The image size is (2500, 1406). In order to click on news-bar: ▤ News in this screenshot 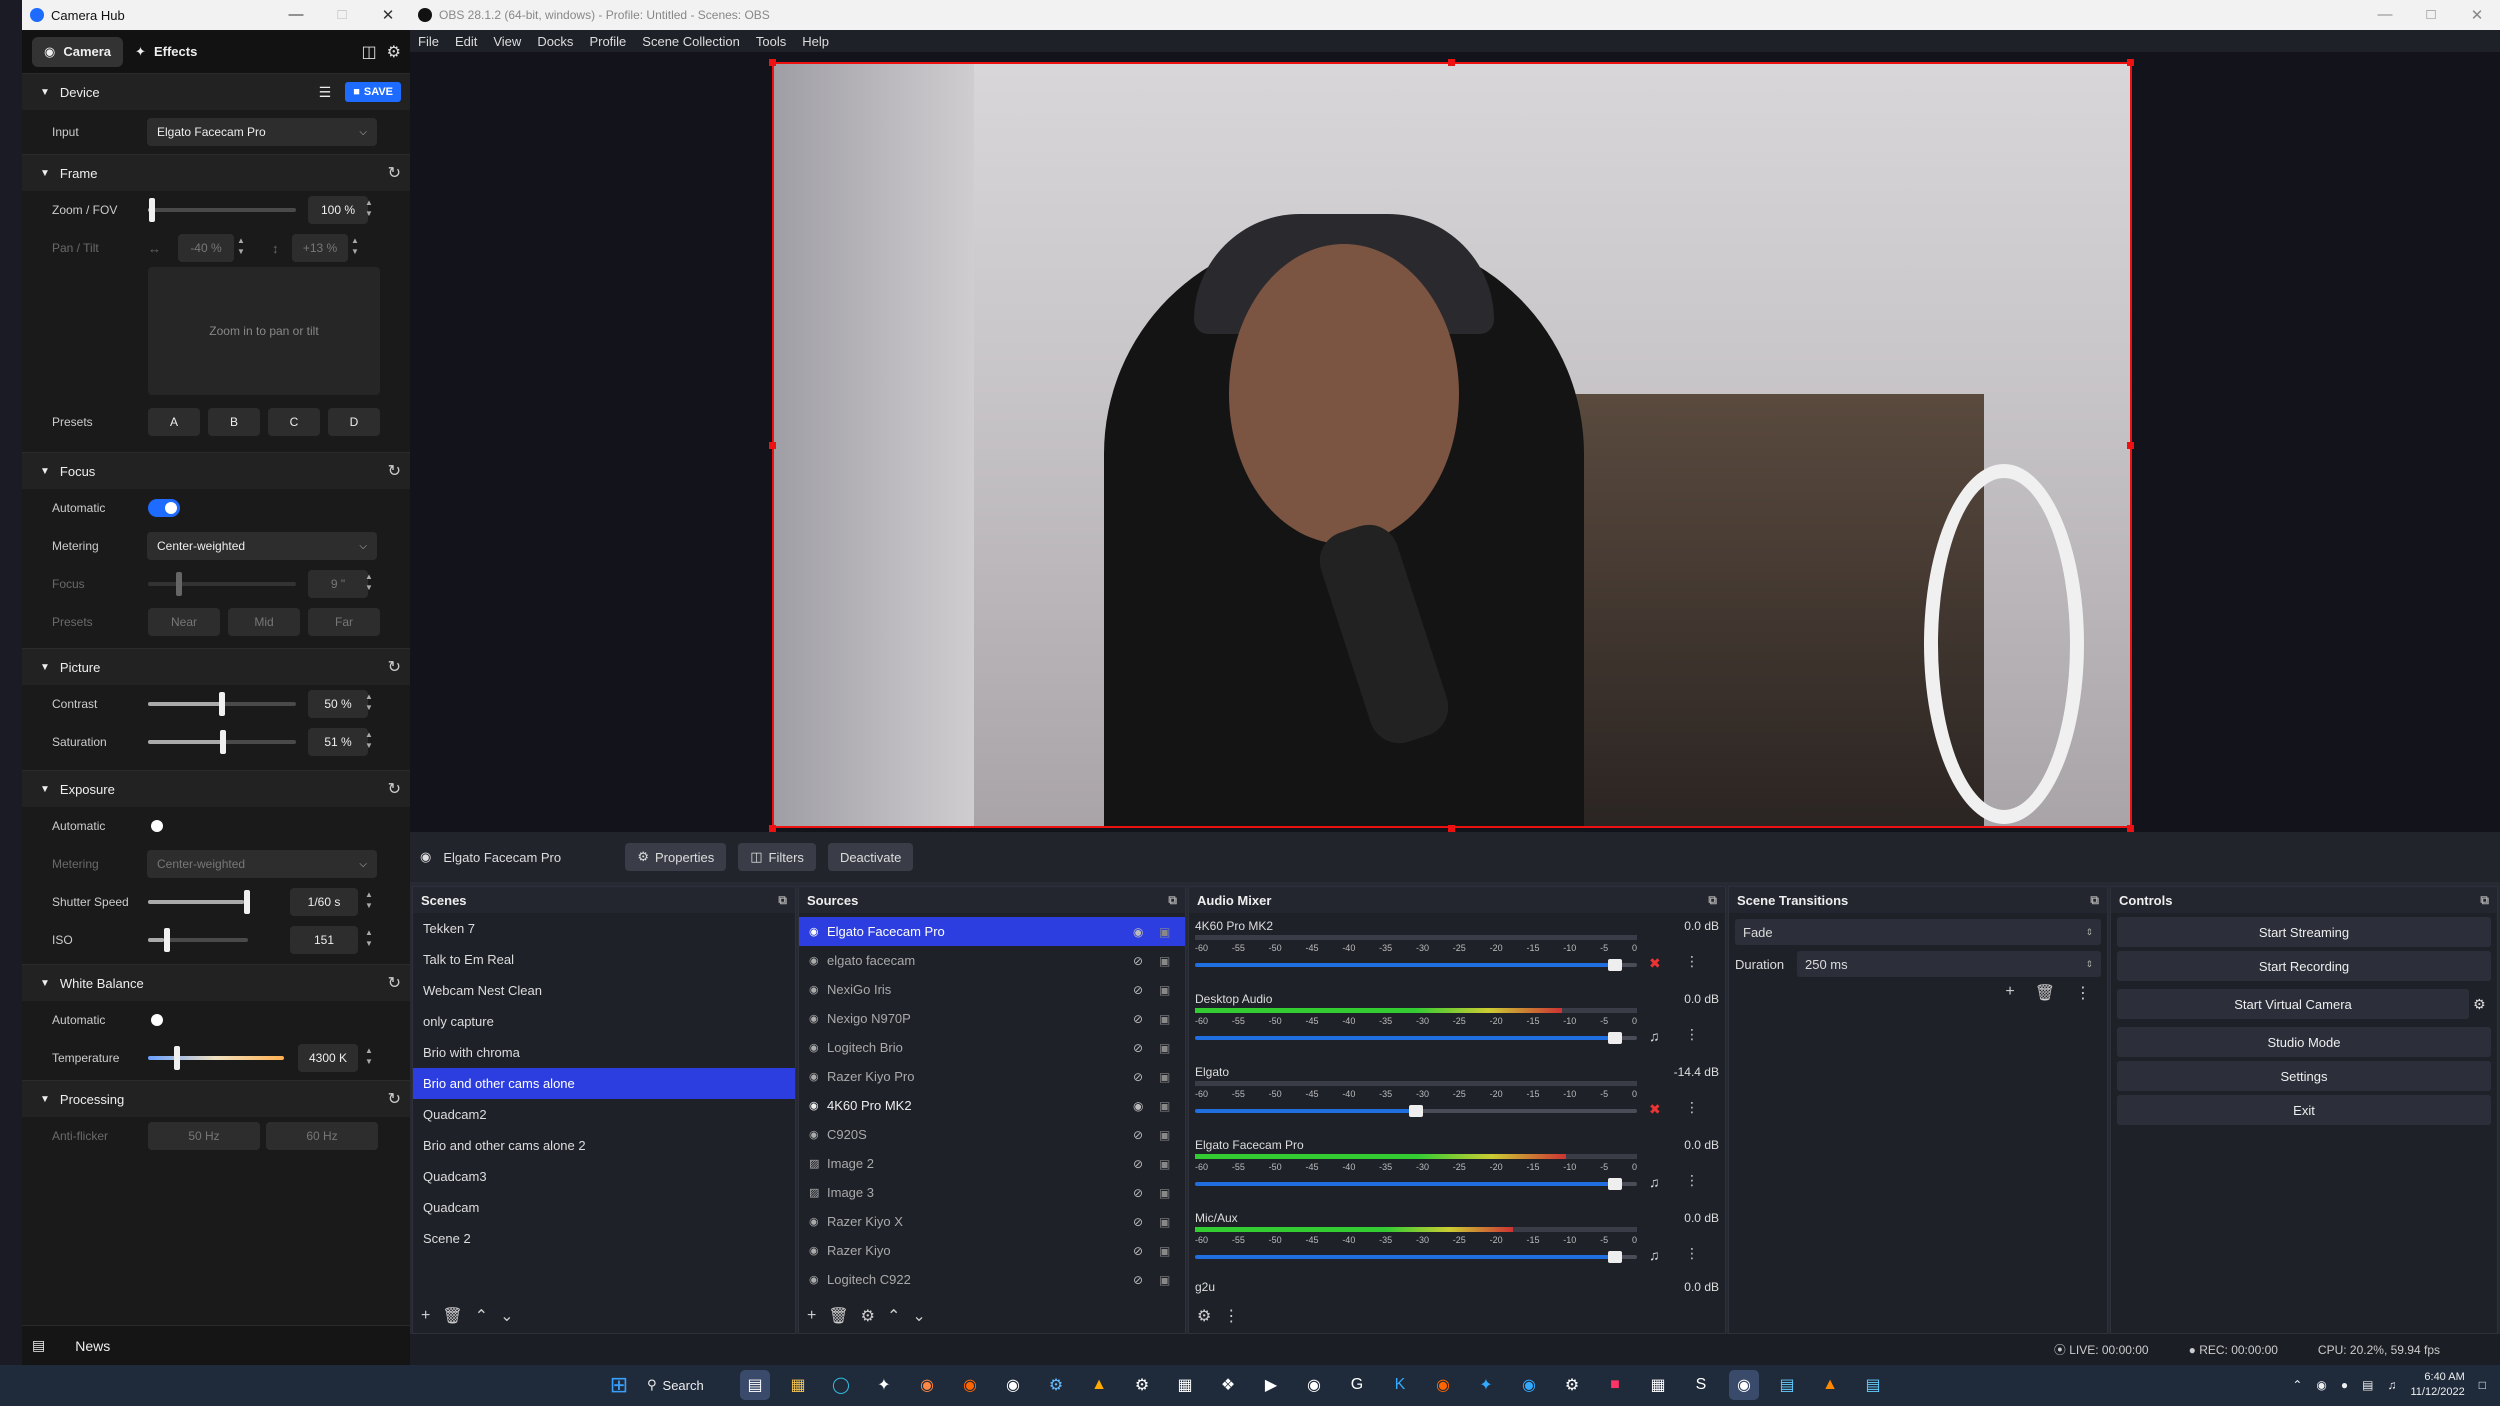, I will do `click(217, 1345)`.